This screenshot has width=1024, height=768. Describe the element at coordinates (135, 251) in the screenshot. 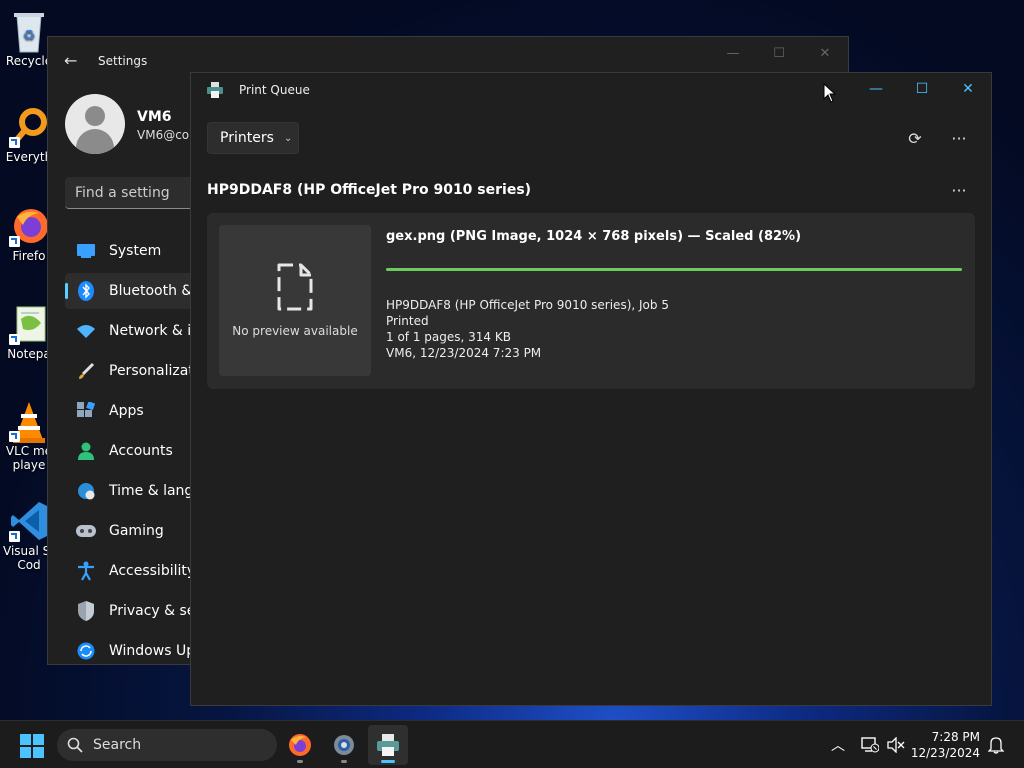

I see `nav-label: System` at that location.